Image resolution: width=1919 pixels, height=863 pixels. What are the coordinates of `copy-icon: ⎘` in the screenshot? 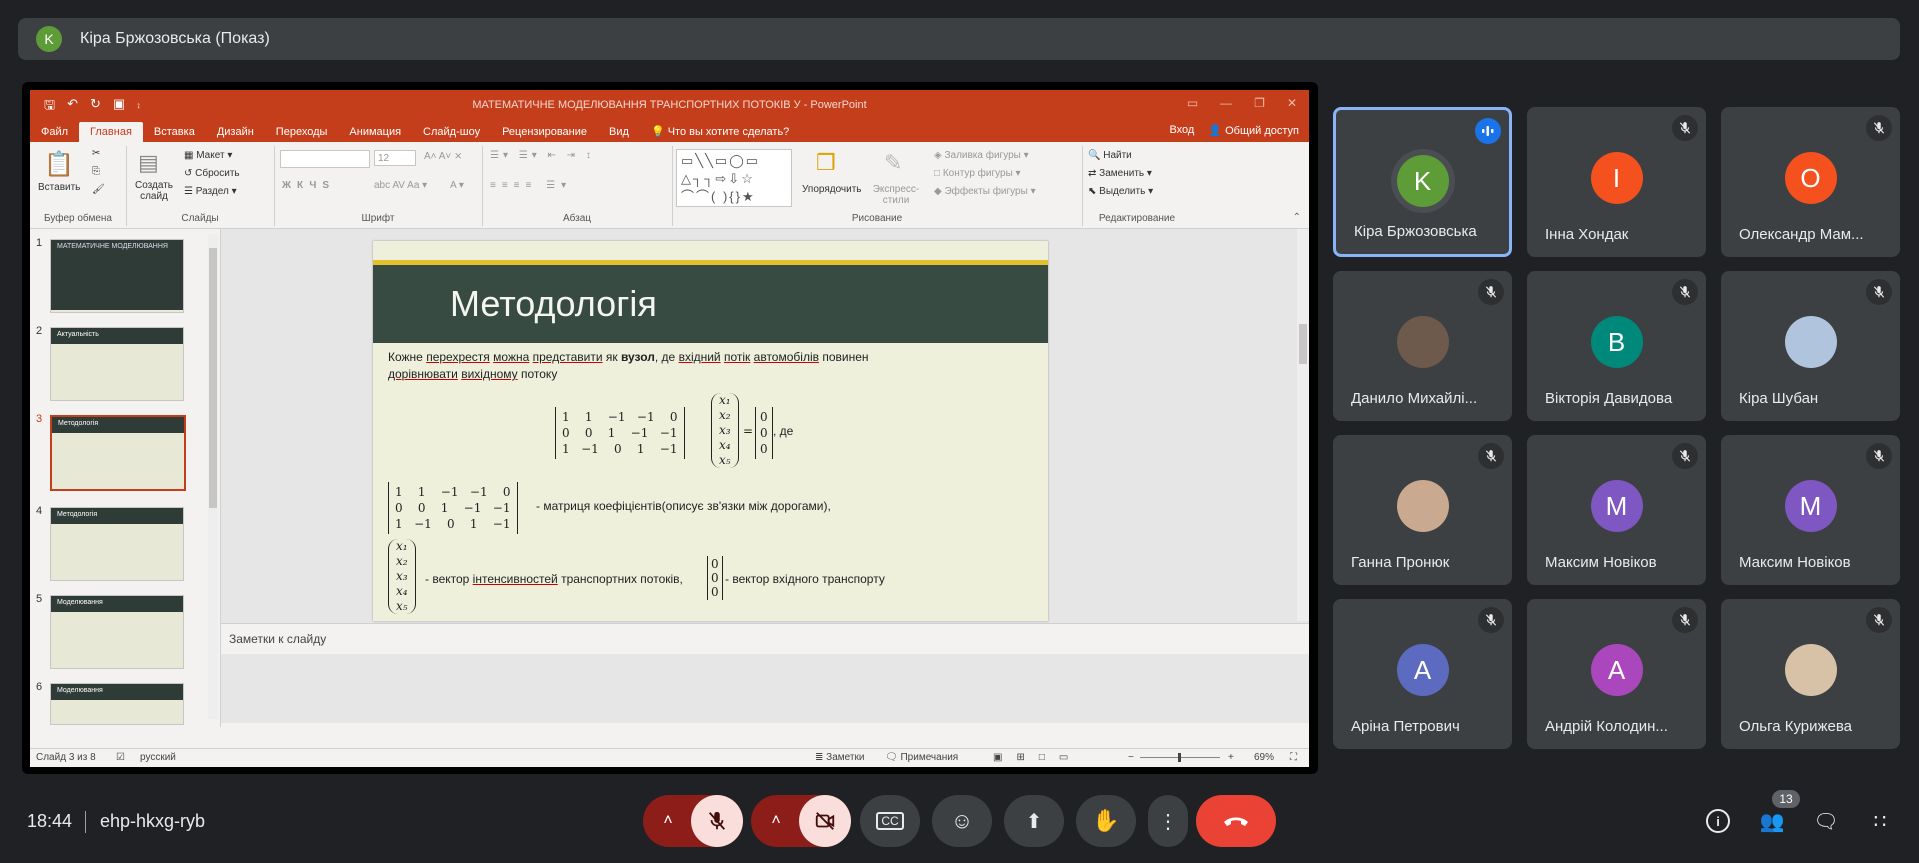 It's located at (96, 171).